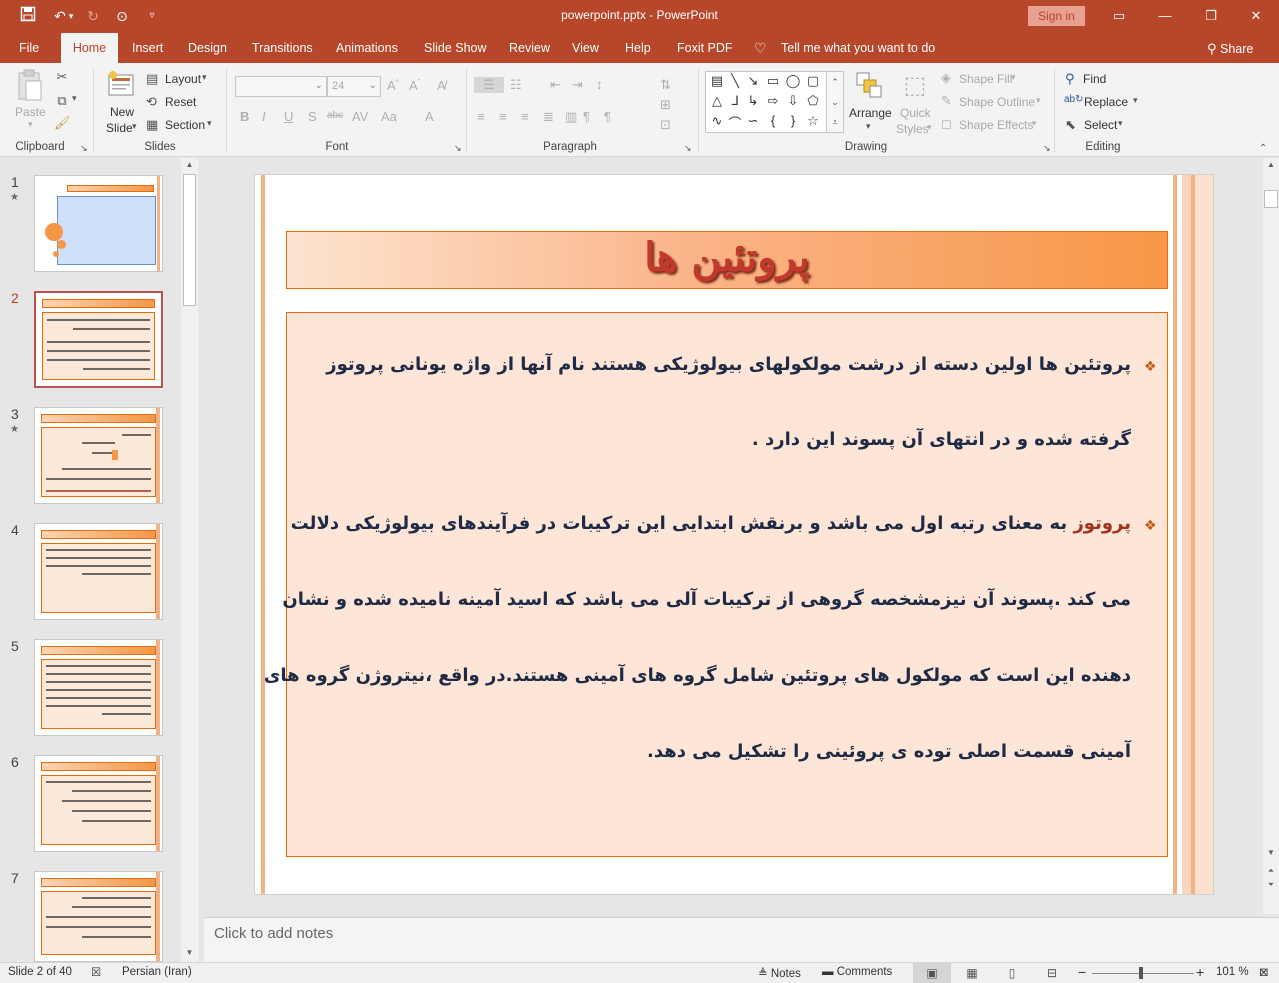 The height and width of the screenshot is (983, 1279). I want to click on section-icon: ▦, so click(152, 125).